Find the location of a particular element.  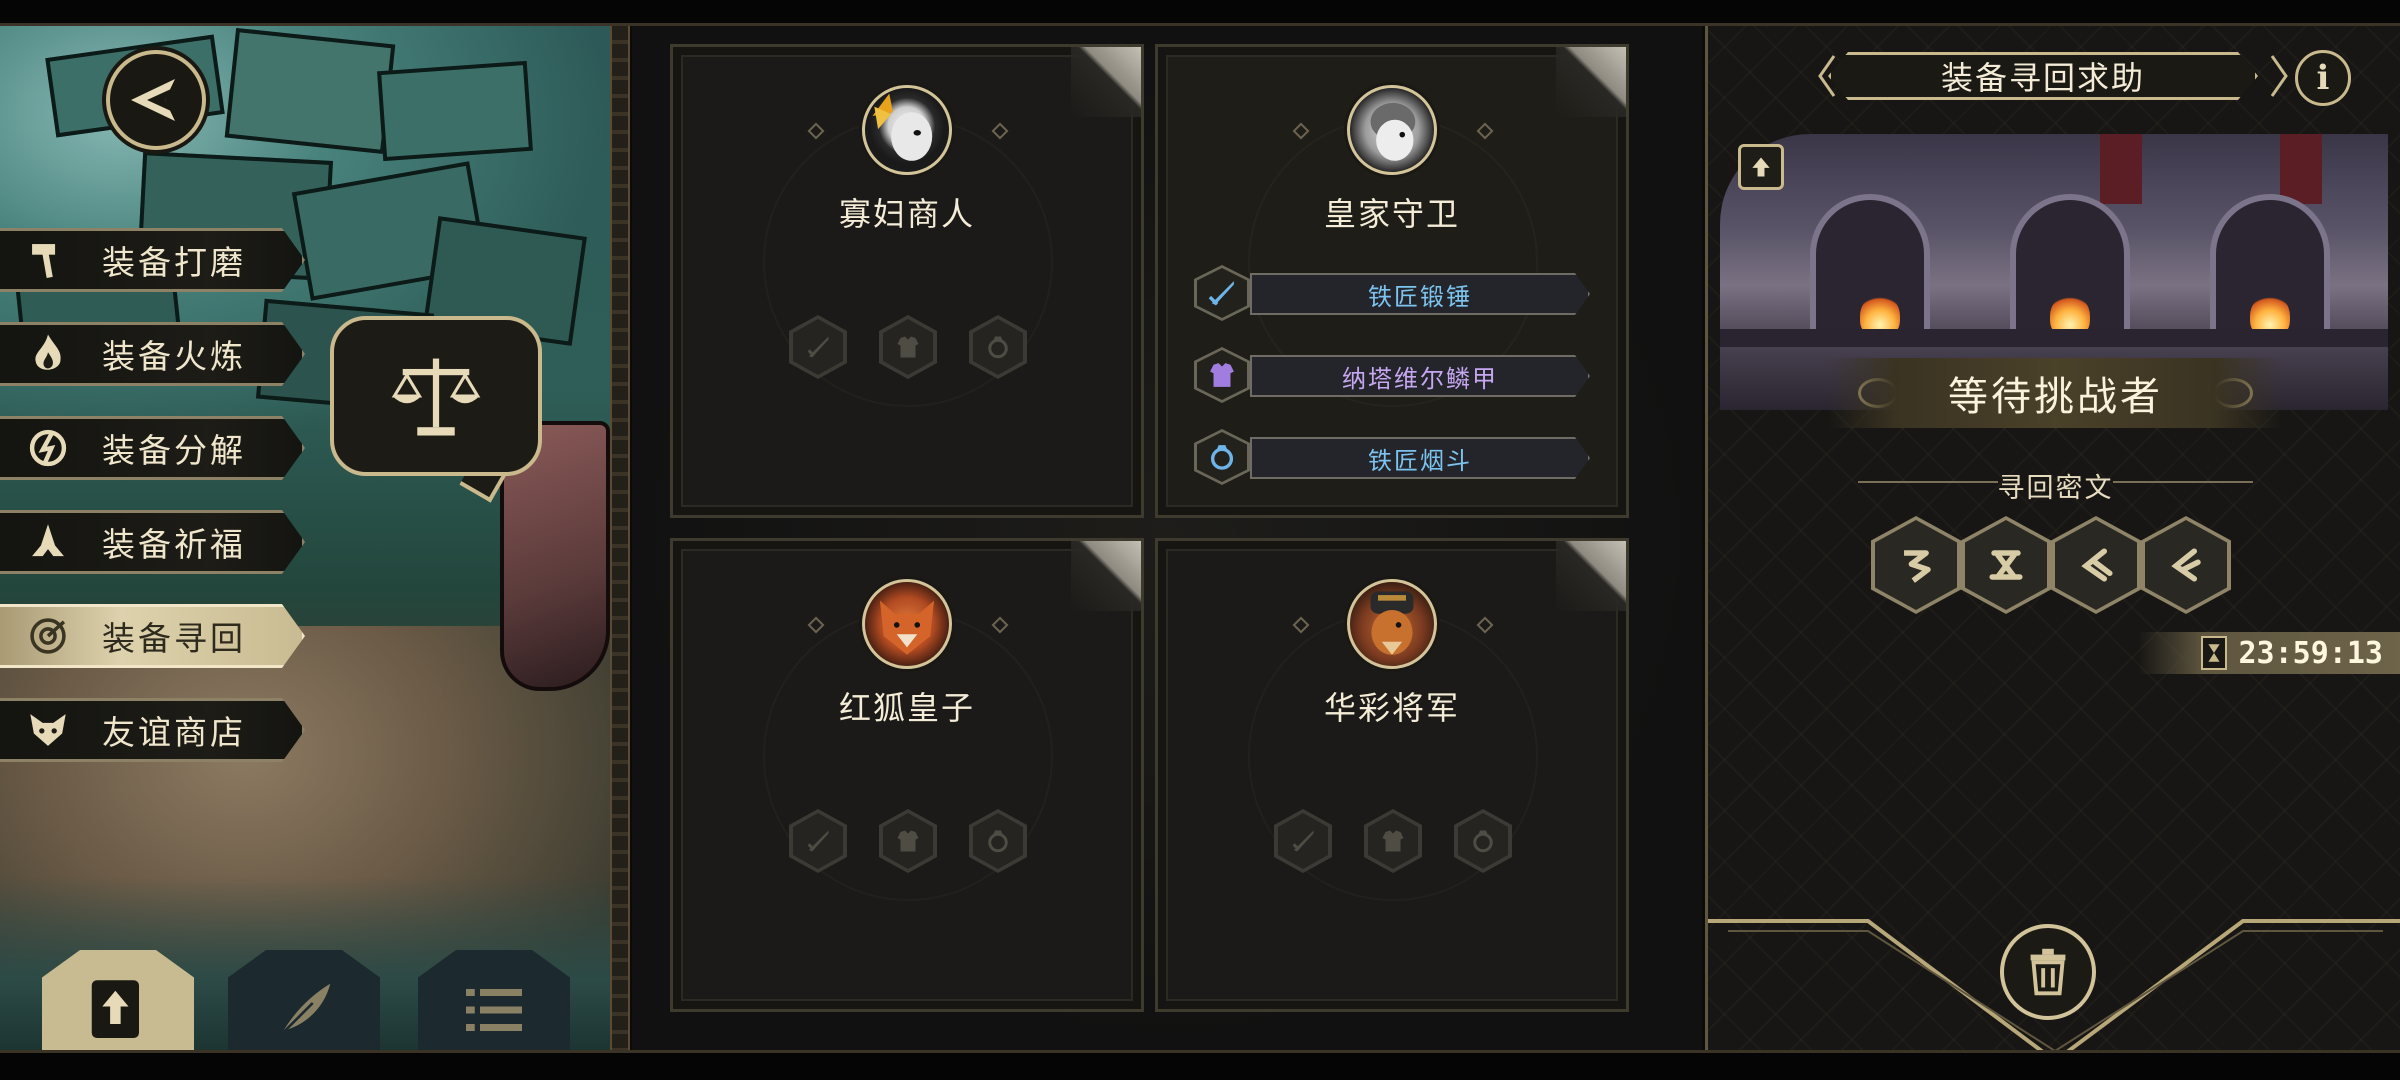

menu-item-bless: 装备祈福 is located at coordinates (152, 542).